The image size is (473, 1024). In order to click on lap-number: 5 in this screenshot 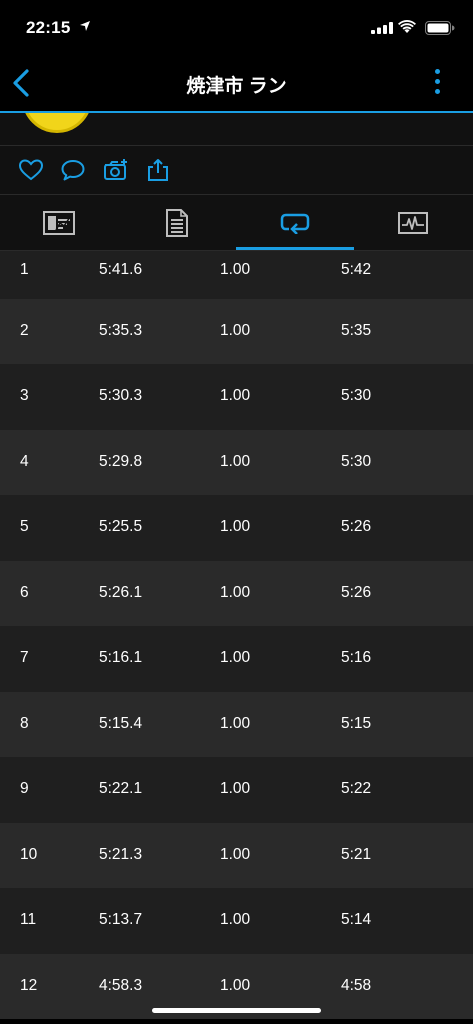, I will do `click(24, 526)`.